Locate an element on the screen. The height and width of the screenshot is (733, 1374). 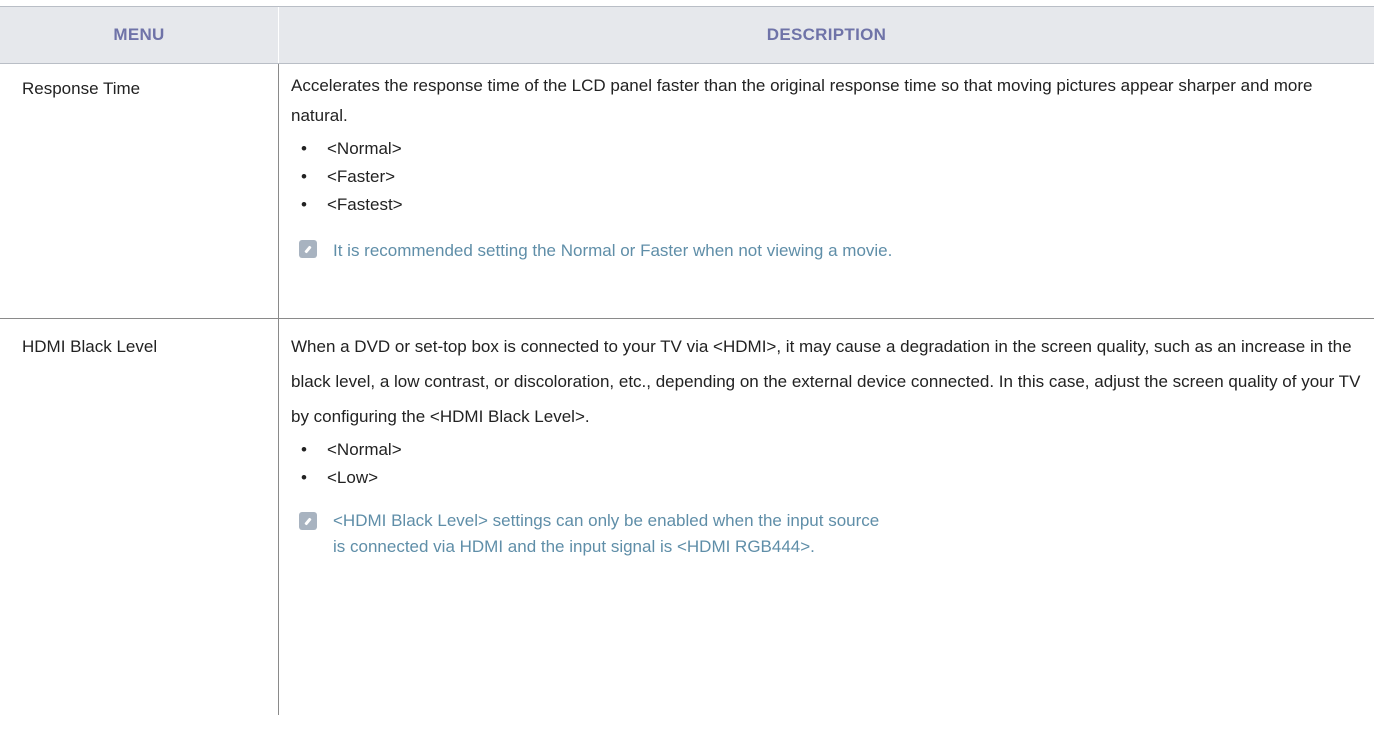
menu-cell: HDMI Black Level is located at coordinates (139, 517).